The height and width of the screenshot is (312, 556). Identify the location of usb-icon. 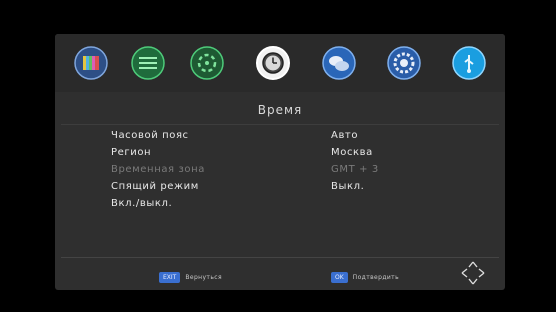
(469, 63).